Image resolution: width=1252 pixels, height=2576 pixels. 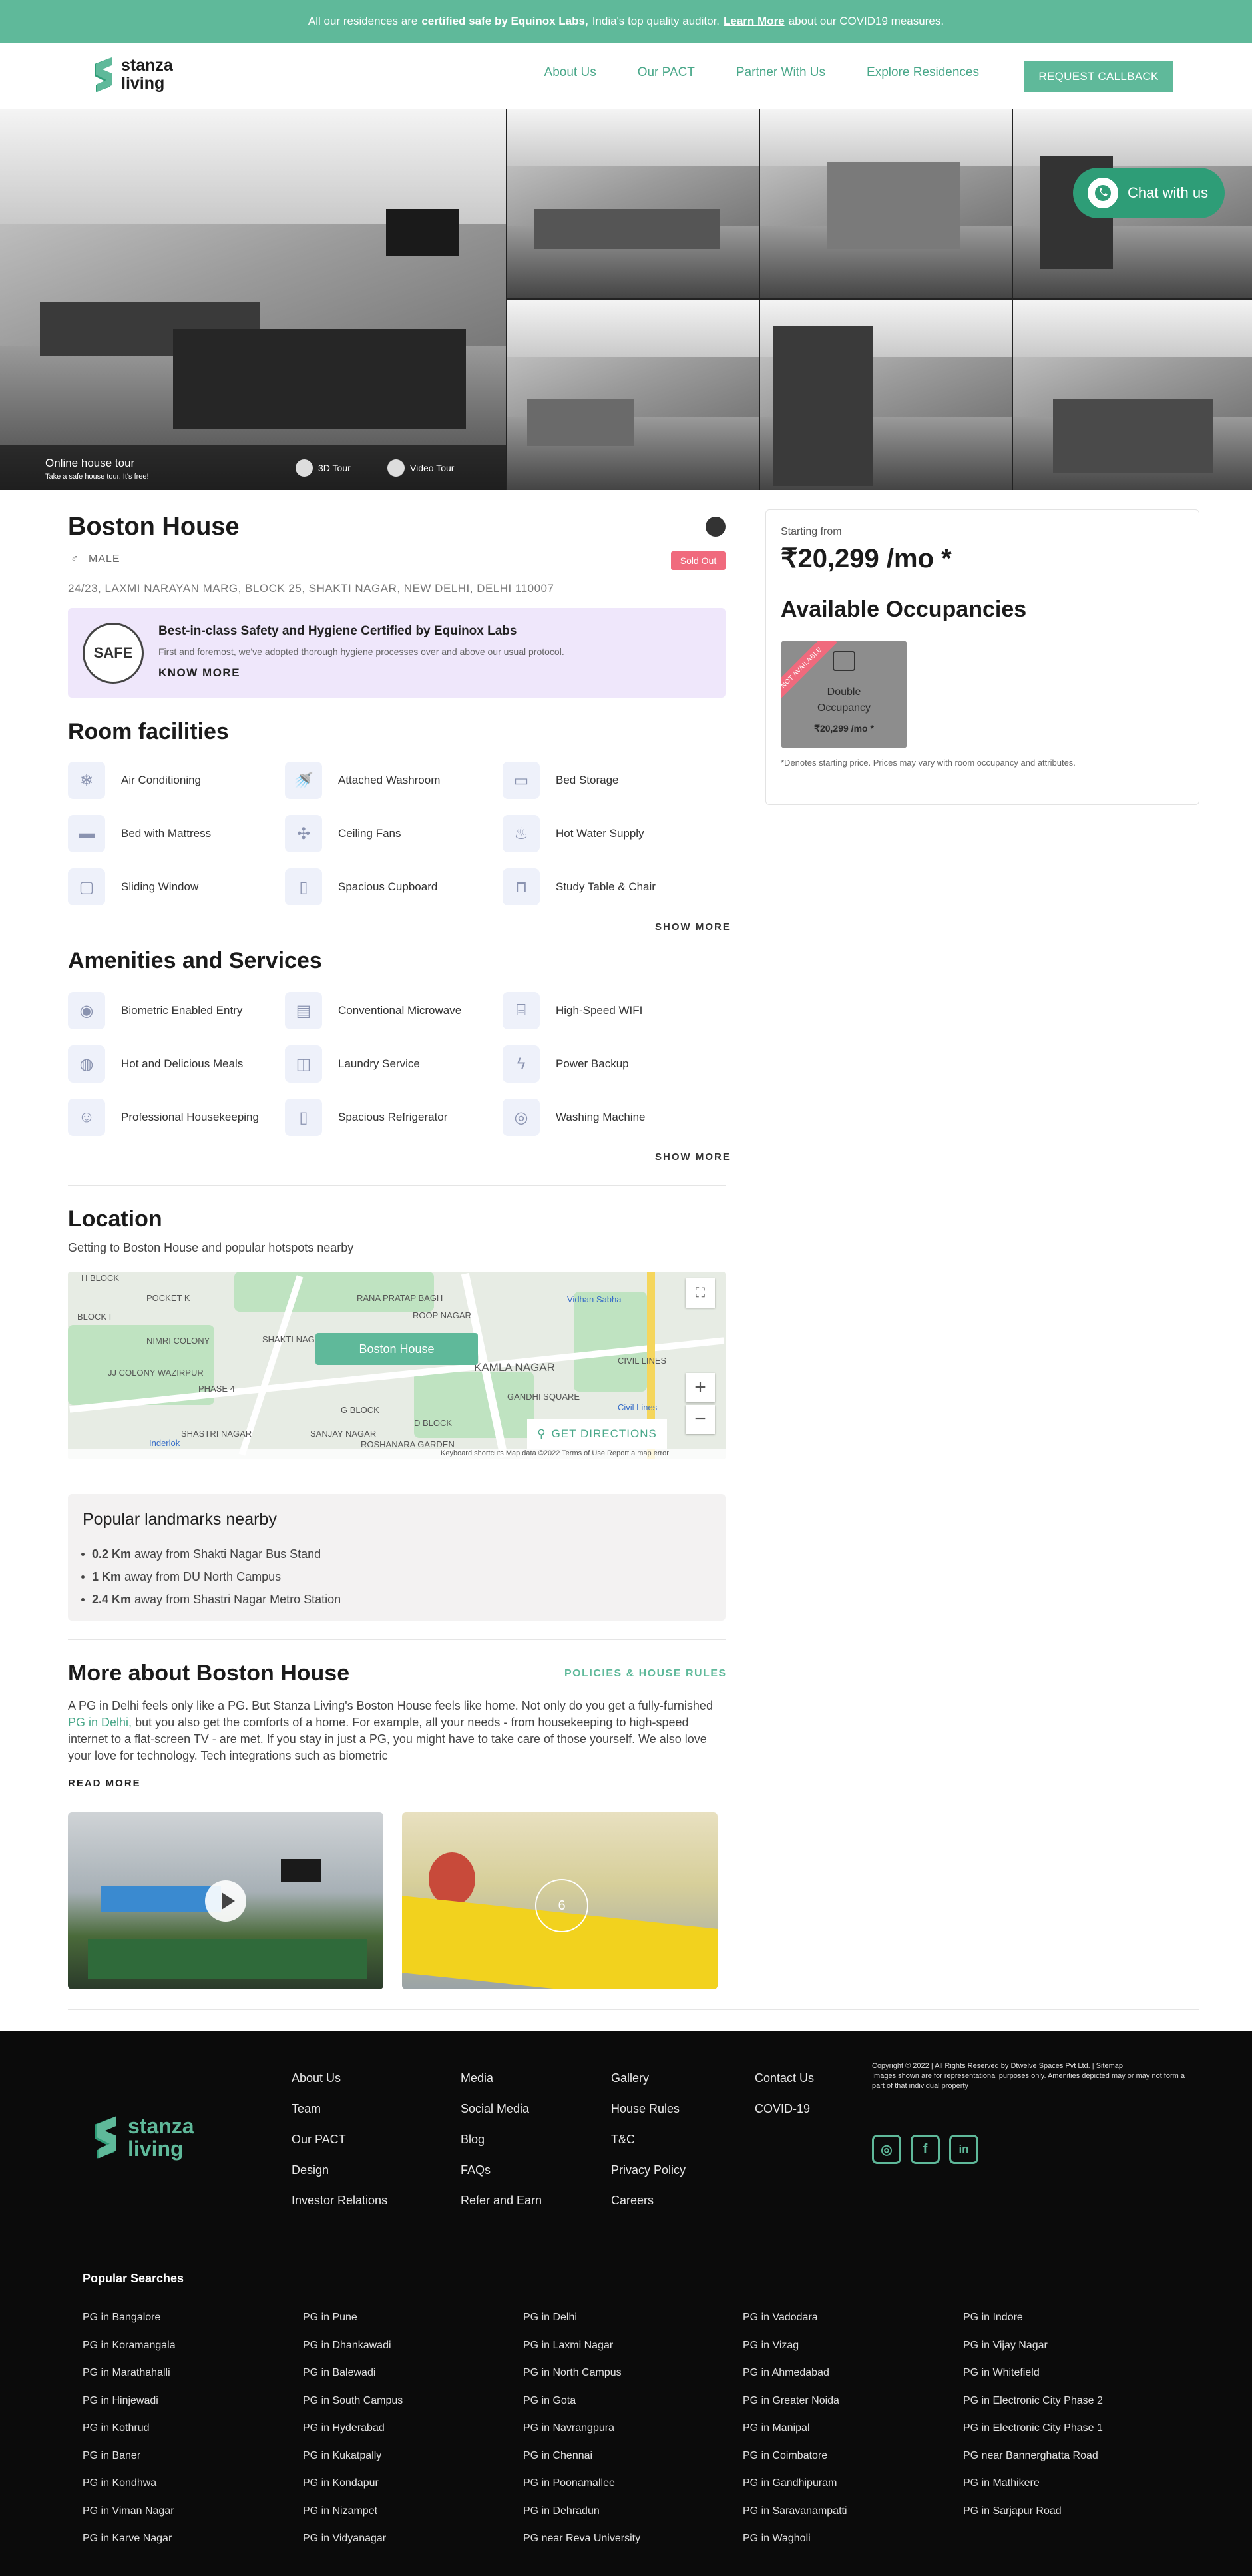 I want to click on popular-search-link: PG in Dhankawadi, so click(x=353, y=2346).